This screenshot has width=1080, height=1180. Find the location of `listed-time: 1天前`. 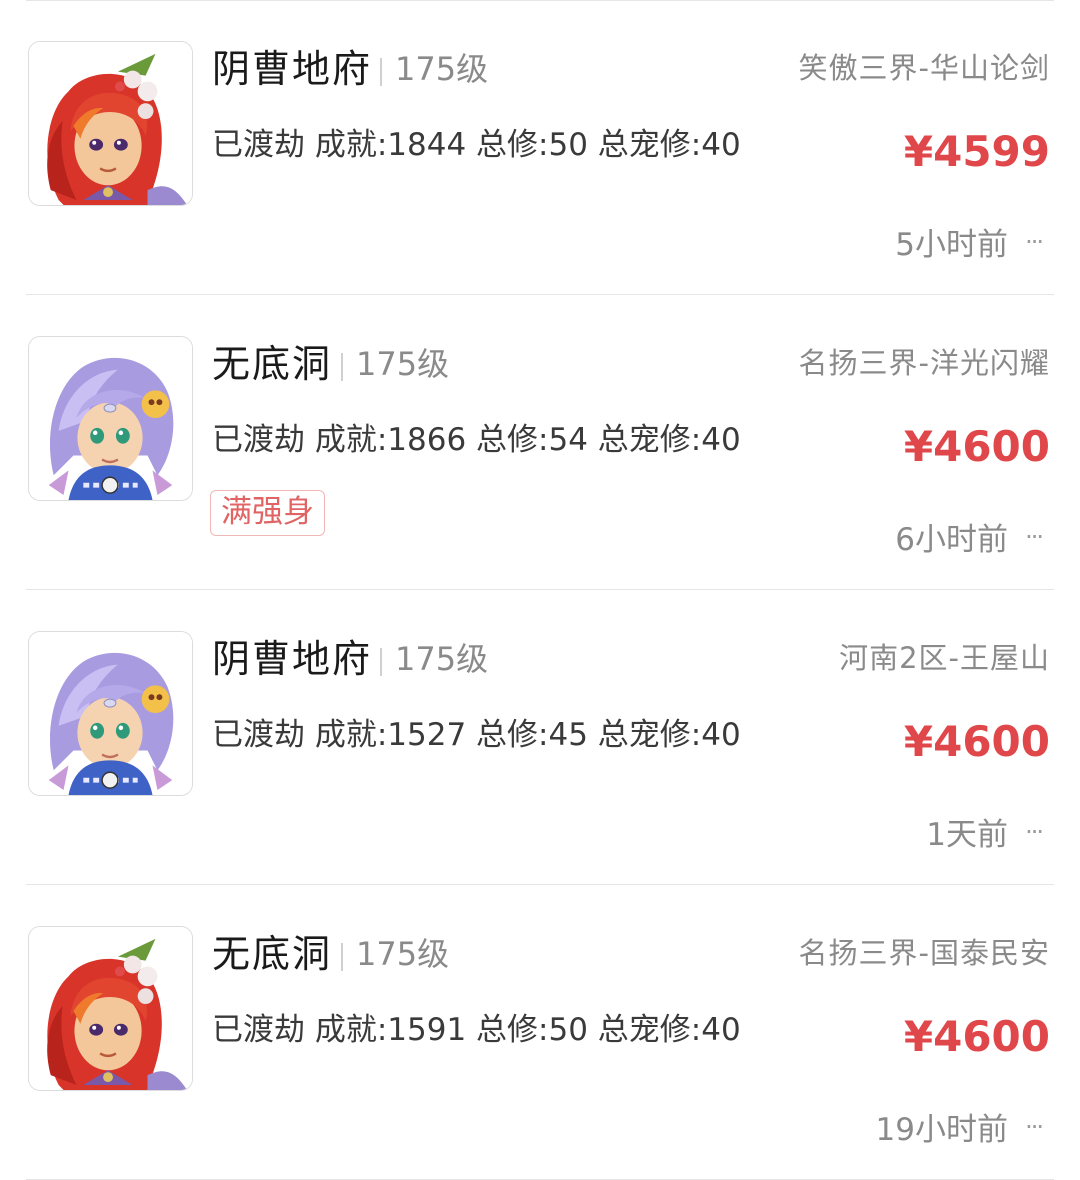

listed-time: 1天前 is located at coordinates (967, 835).